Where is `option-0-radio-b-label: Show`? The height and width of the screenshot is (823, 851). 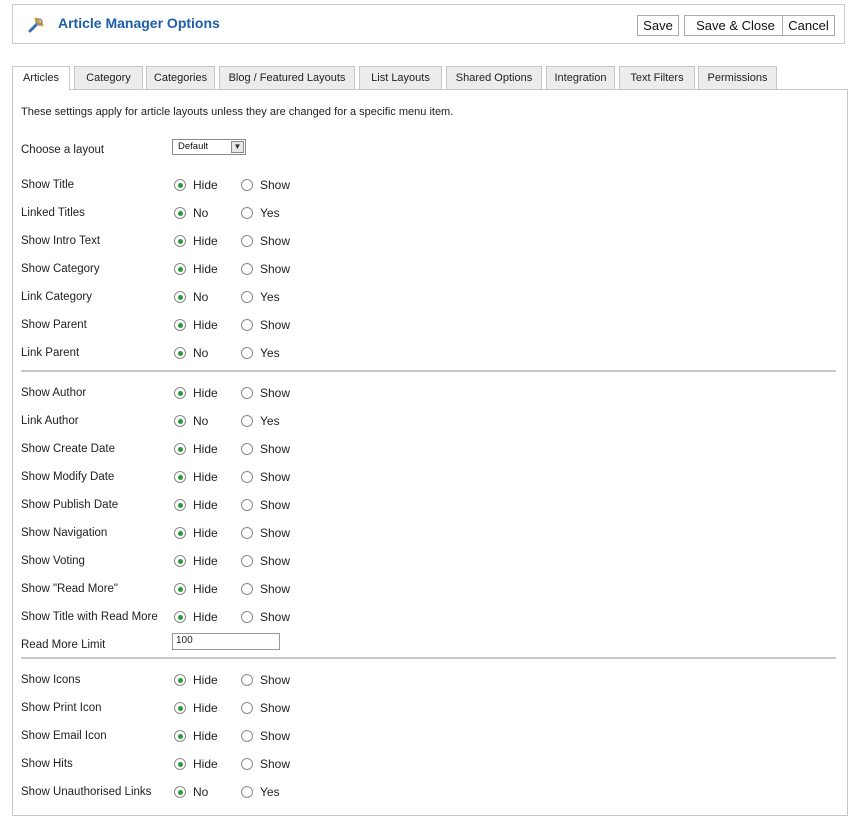 option-0-radio-b-label: Show is located at coordinates (275, 185).